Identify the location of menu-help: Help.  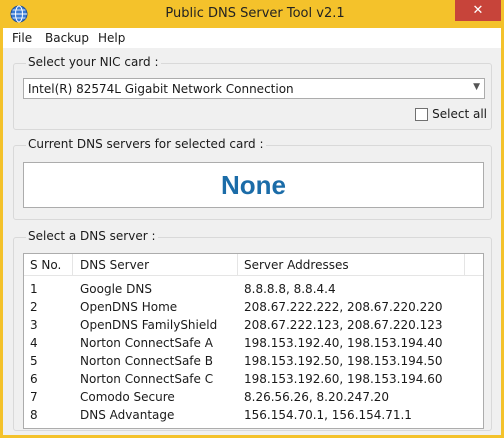
(111, 38).